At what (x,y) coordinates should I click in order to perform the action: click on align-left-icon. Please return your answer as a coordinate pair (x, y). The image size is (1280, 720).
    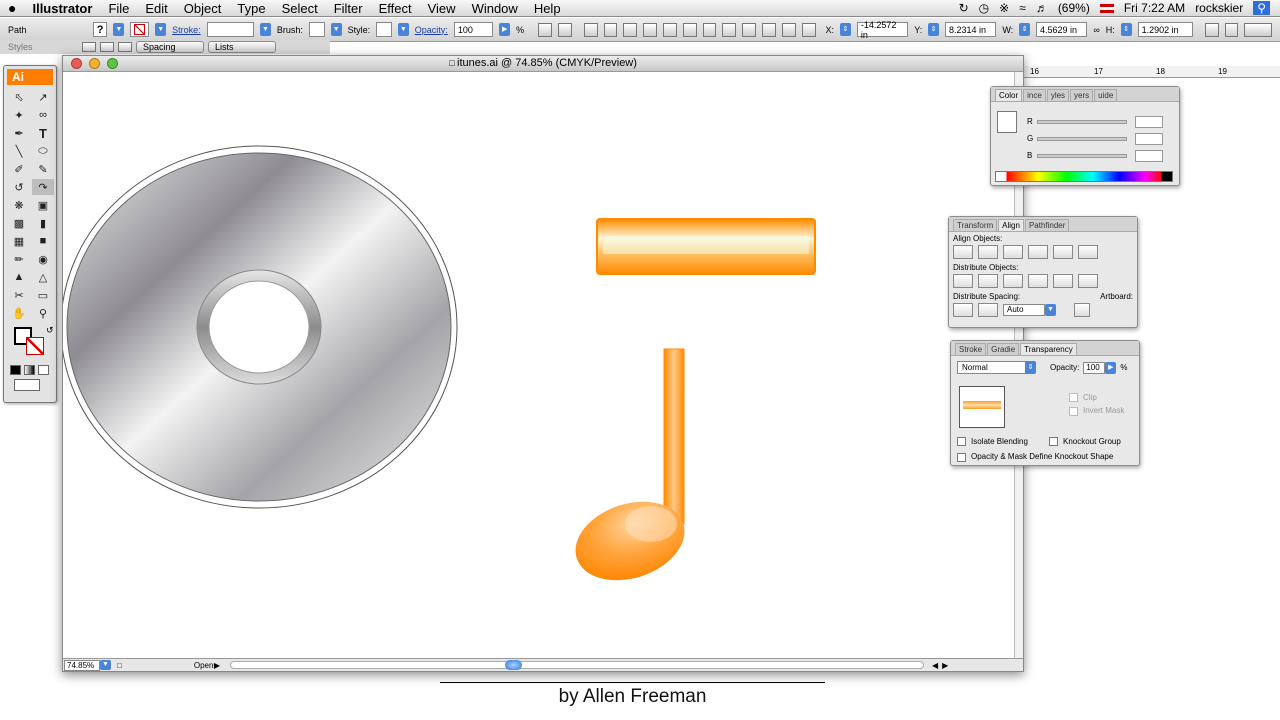
    Looking at the image, I should click on (590, 29).